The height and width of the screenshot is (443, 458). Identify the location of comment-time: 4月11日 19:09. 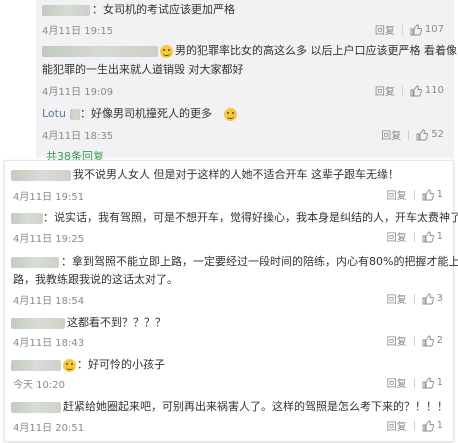
(78, 92).